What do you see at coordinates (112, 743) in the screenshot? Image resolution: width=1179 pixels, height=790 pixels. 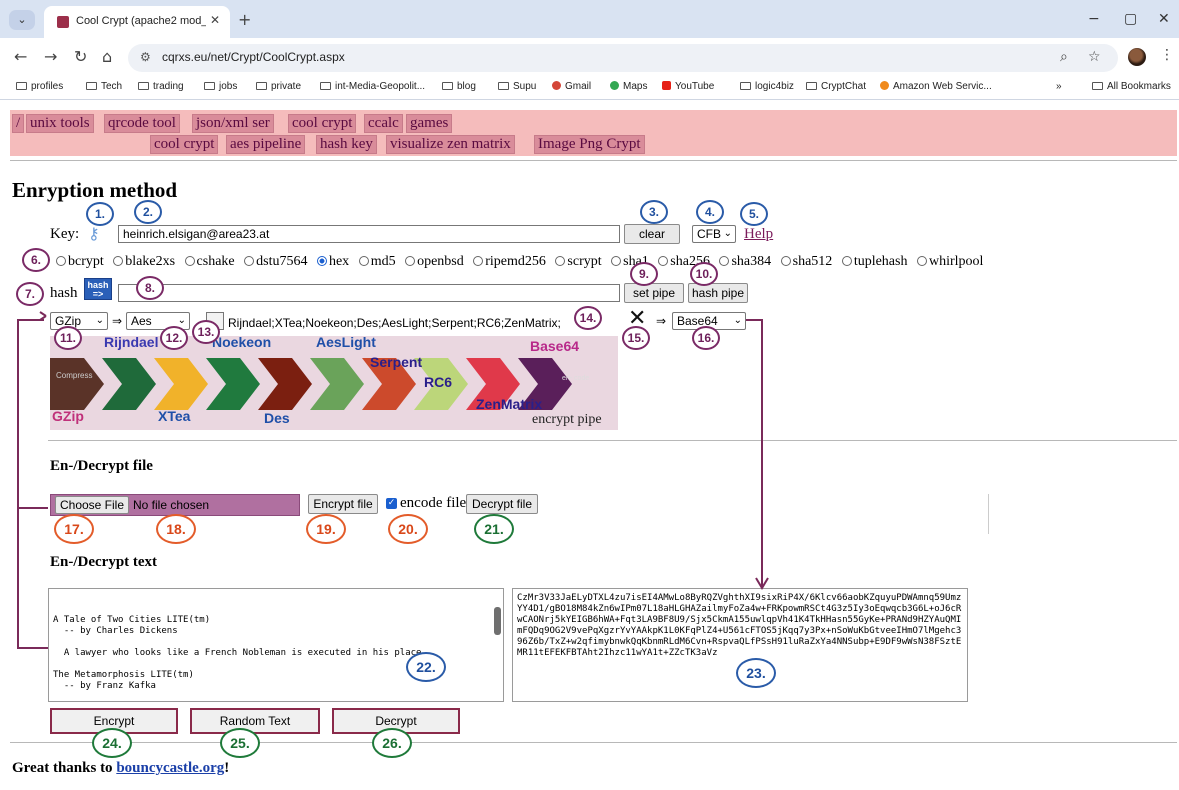 I see `callout-24: 24.` at bounding box center [112, 743].